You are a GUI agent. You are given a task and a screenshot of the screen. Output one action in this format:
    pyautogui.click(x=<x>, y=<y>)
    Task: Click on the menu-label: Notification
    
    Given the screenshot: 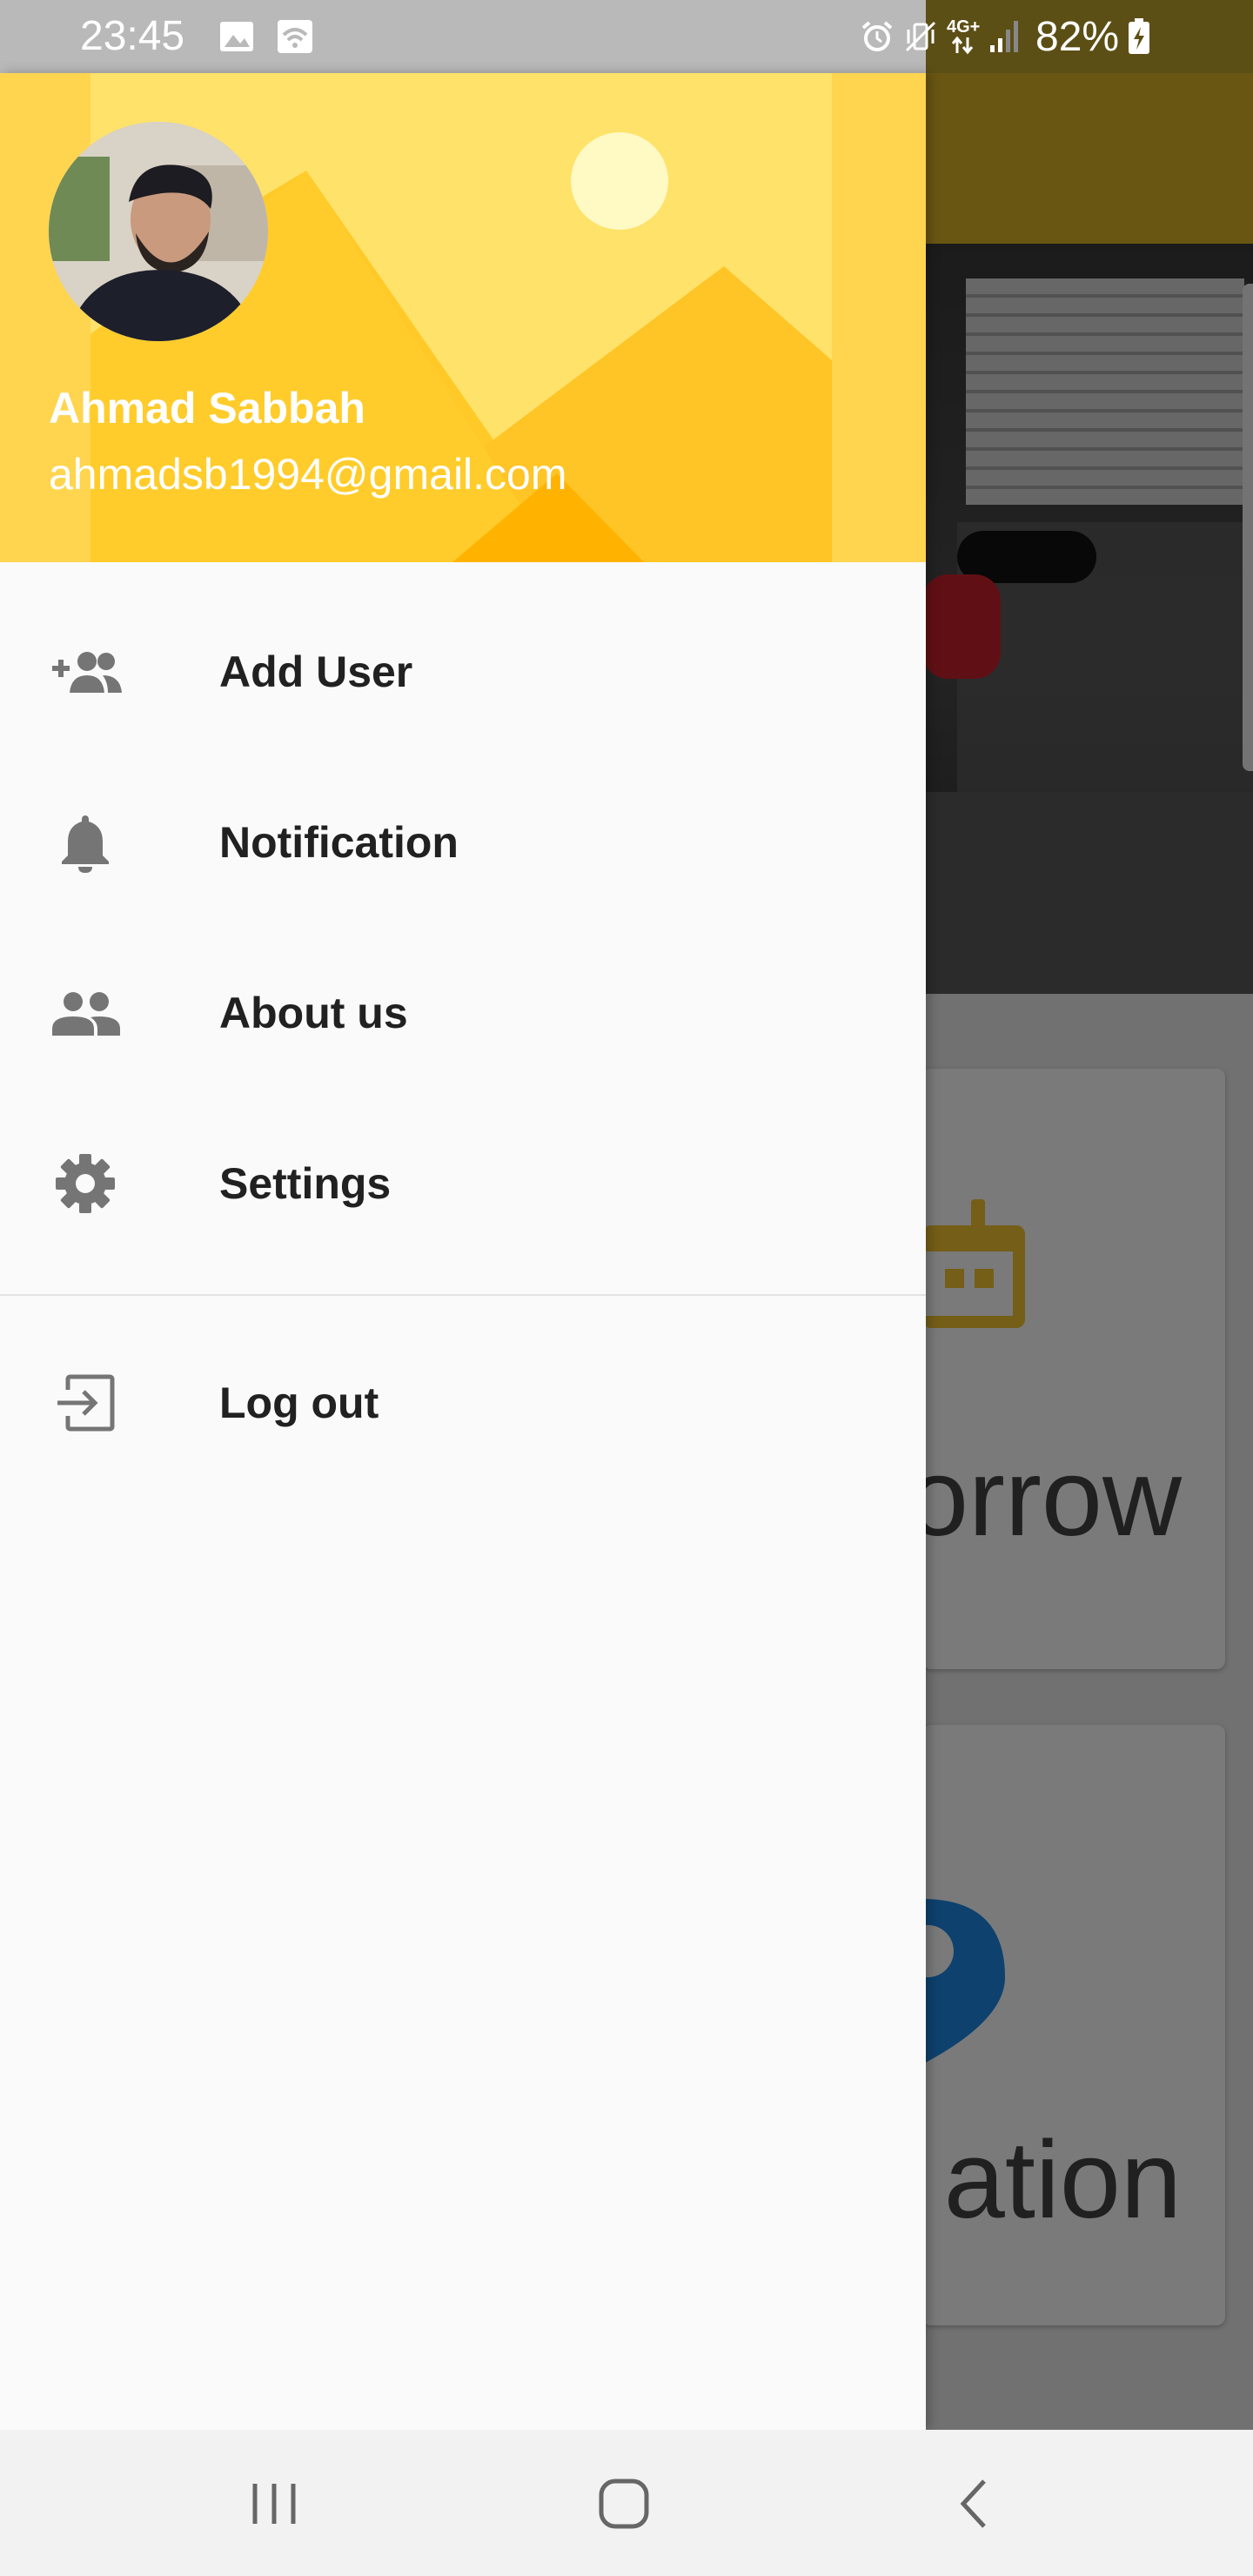 What is the action you would take?
    pyautogui.click(x=339, y=843)
    